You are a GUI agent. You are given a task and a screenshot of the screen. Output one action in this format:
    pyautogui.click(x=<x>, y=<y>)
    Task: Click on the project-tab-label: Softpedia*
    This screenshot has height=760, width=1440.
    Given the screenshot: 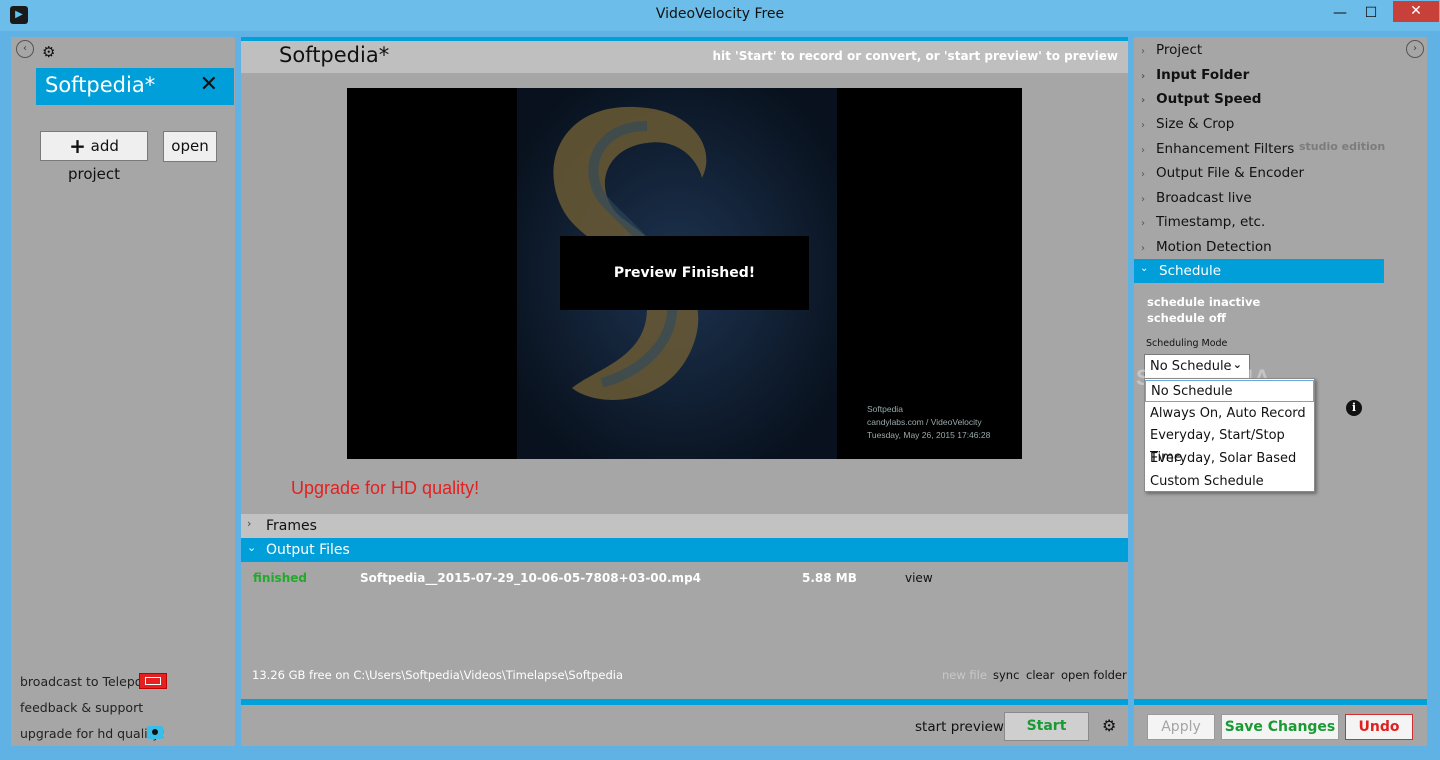 What is the action you would take?
    pyautogui.click(x=100, y=85)
    